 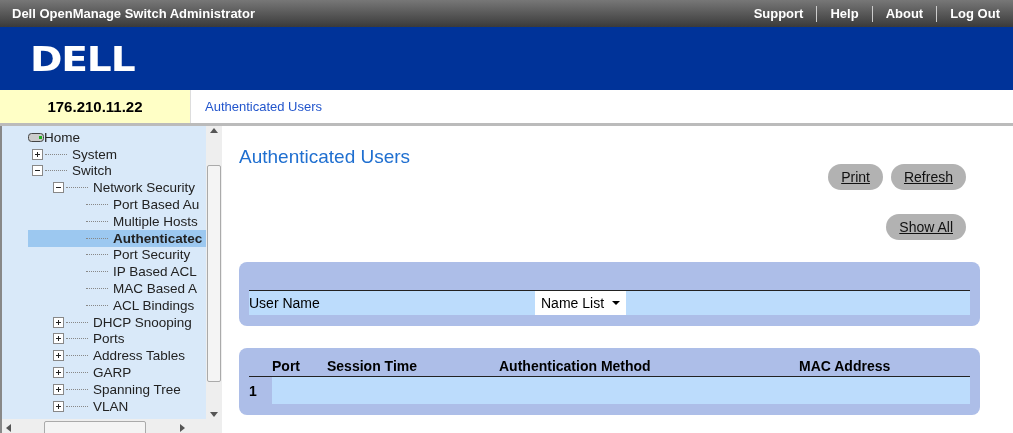 I want to click on tree-item: Port Security, so click(x=152, y=255).